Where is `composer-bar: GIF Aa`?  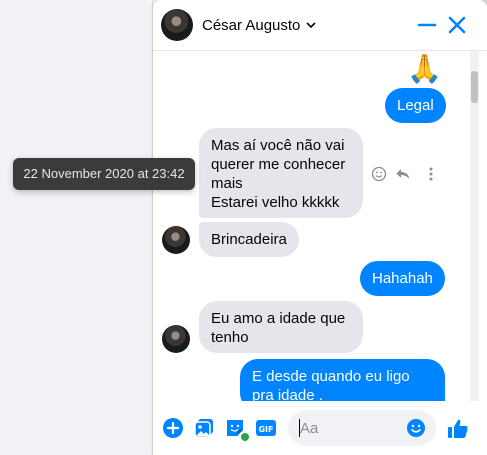
composer-bar: GIF Aa is located at coordinates (320, 428).